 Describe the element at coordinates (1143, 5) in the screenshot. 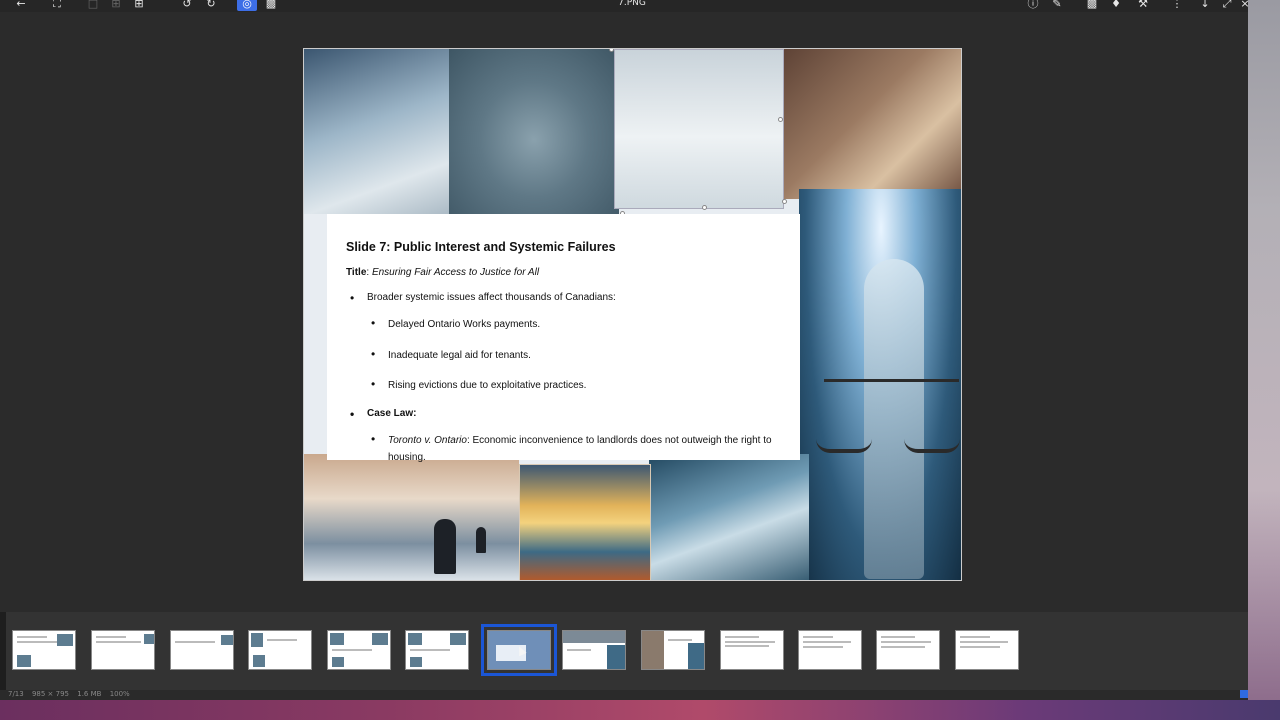

I see `tools-icon: ⚒` at that location.